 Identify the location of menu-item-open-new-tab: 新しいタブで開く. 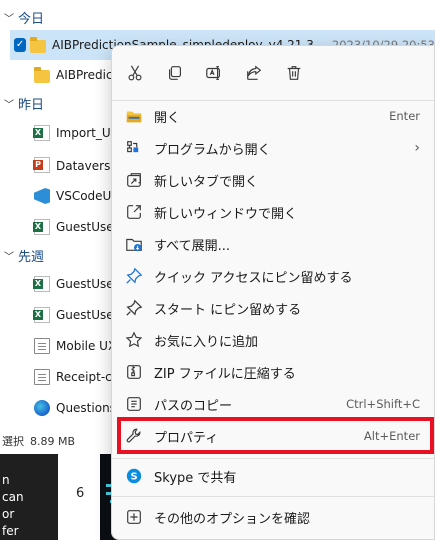
(273, 180).